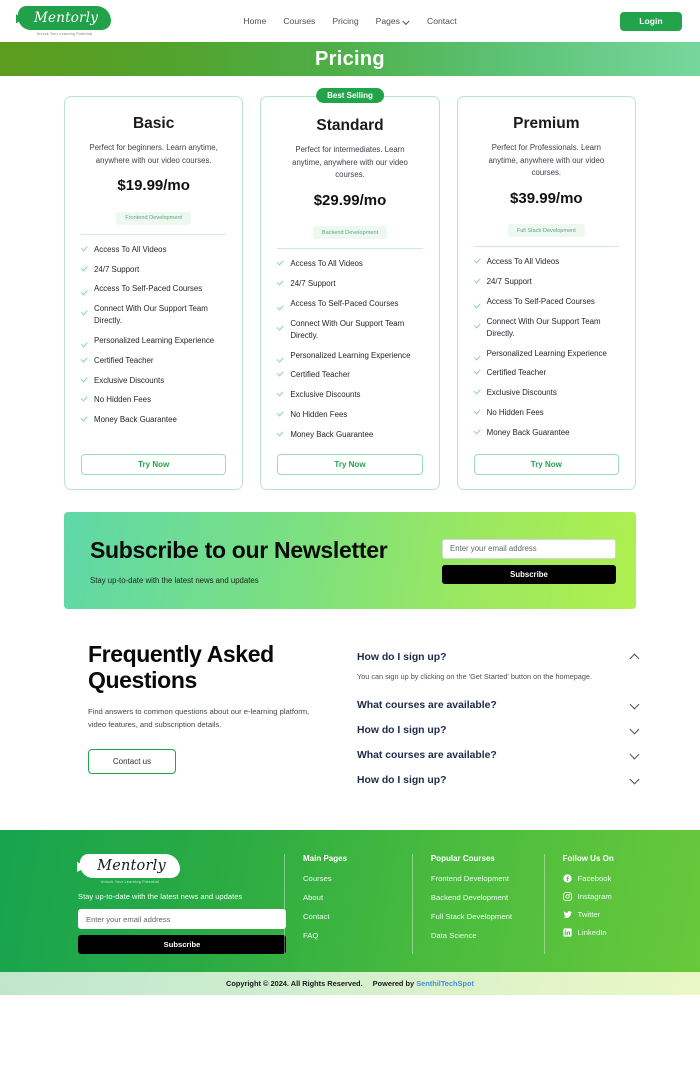 Image resolution: width=700 pixels, height=1073 pixels. What do you see at coordinates (567, 878) in the screenshot?
I see `facebook-icon` at bounding box center [567, 878].